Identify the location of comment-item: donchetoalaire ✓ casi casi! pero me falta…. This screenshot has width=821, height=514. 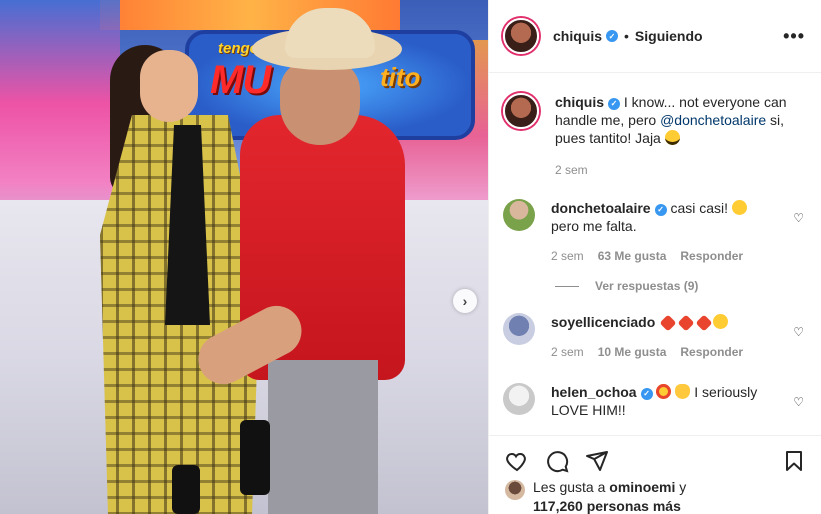
(655, 232).